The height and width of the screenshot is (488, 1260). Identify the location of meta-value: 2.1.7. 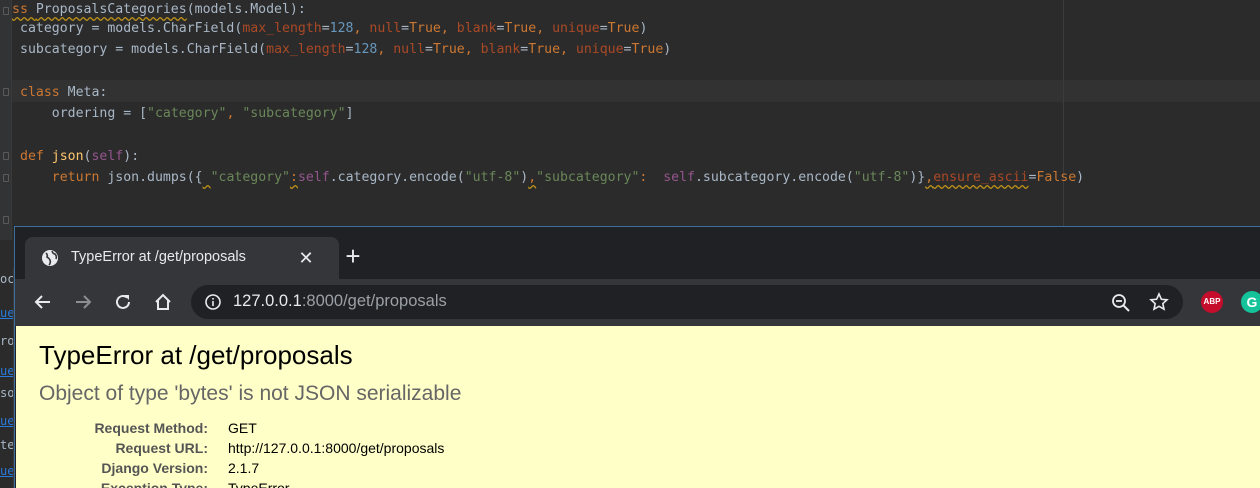
(244, 468).